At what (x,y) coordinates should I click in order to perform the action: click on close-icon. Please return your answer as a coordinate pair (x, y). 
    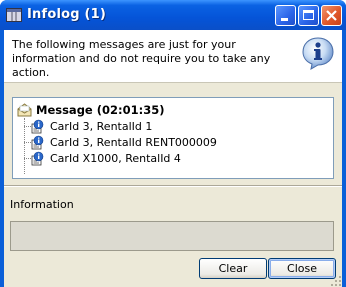
    Looking at the image, I should click on (331, 15).